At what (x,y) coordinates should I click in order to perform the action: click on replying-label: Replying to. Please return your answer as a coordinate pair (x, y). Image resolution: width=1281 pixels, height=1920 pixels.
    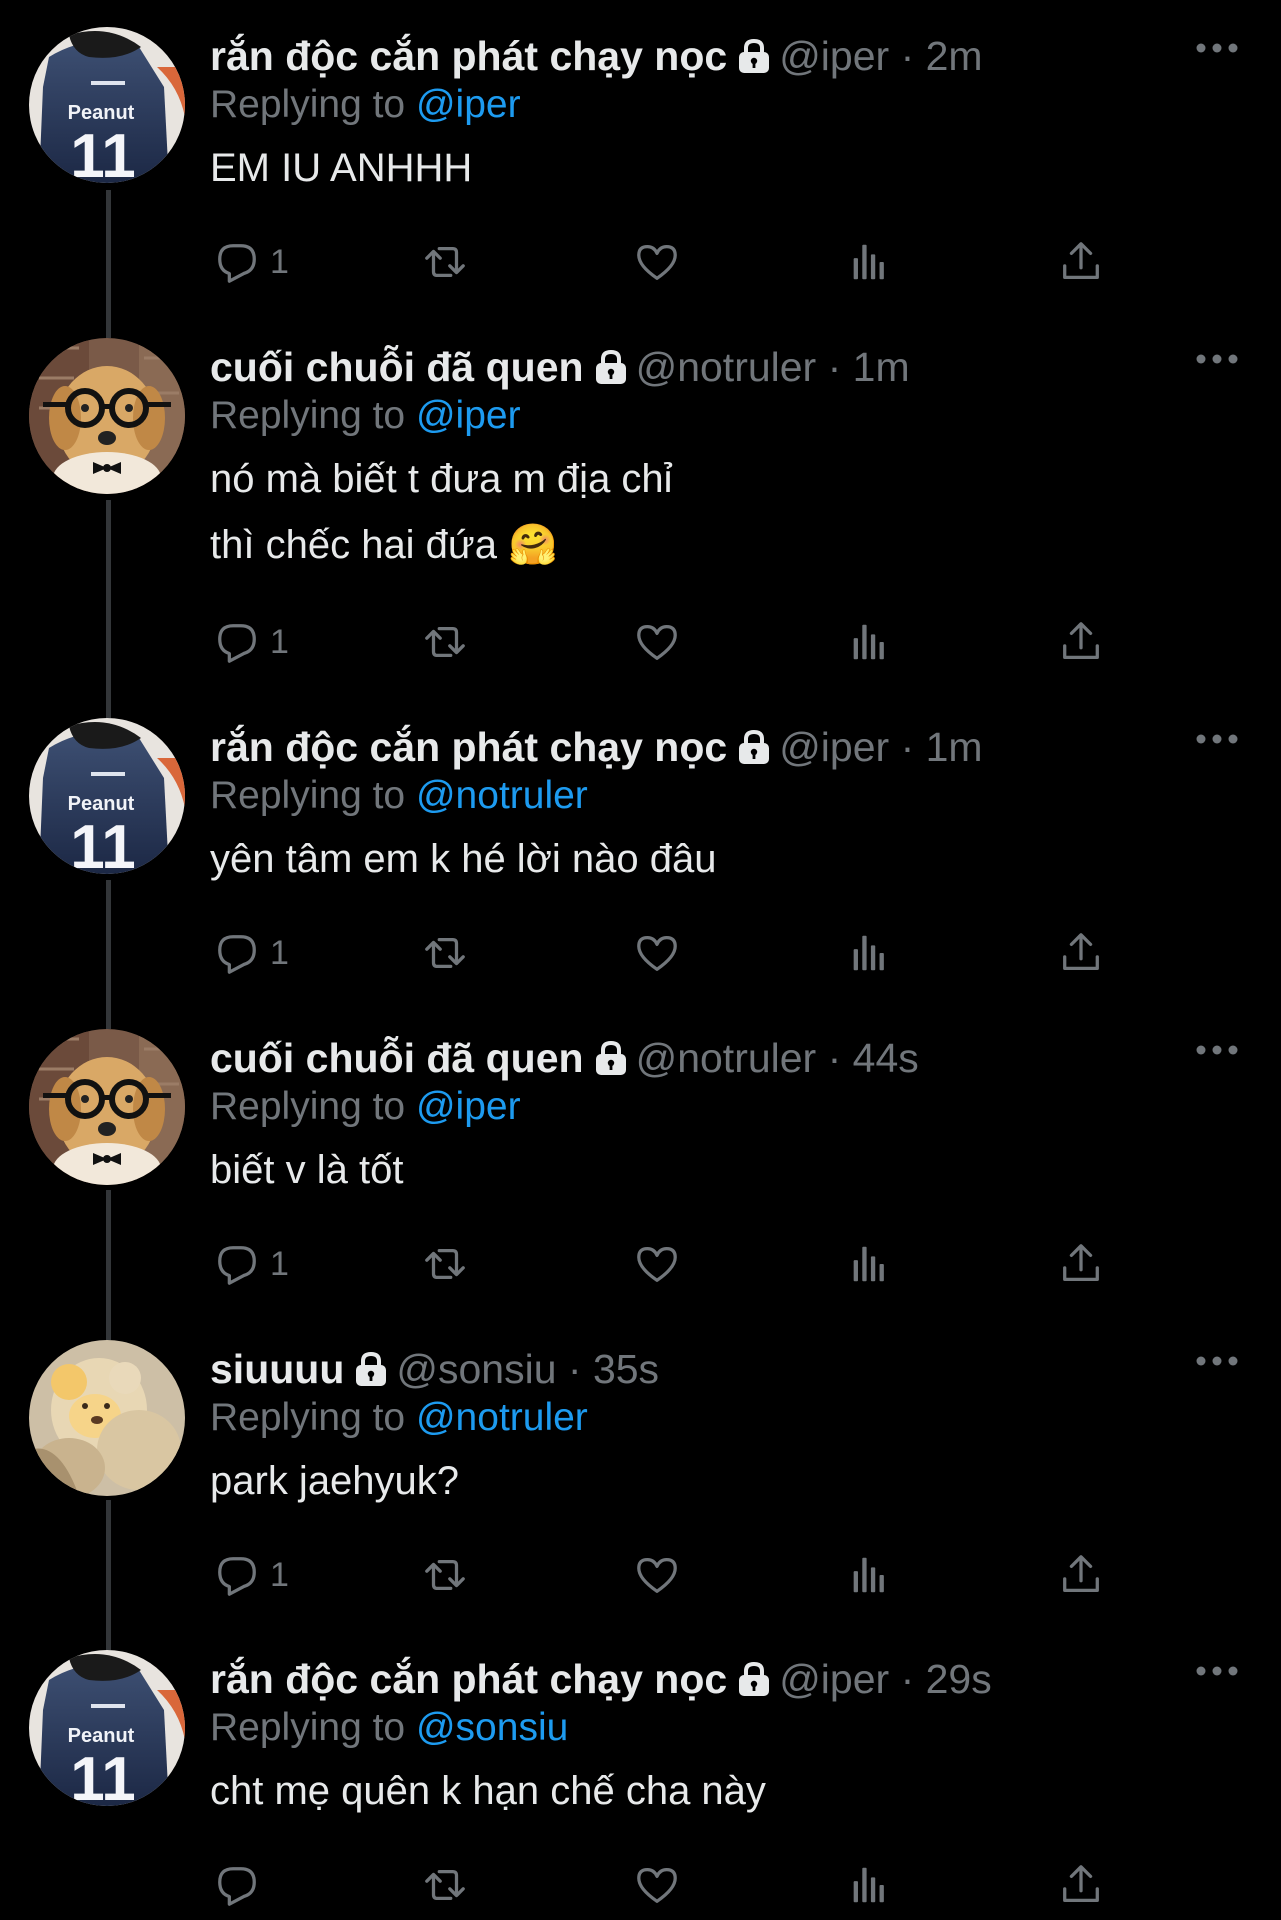
    Looking at the image, I should click on (308, 1106).